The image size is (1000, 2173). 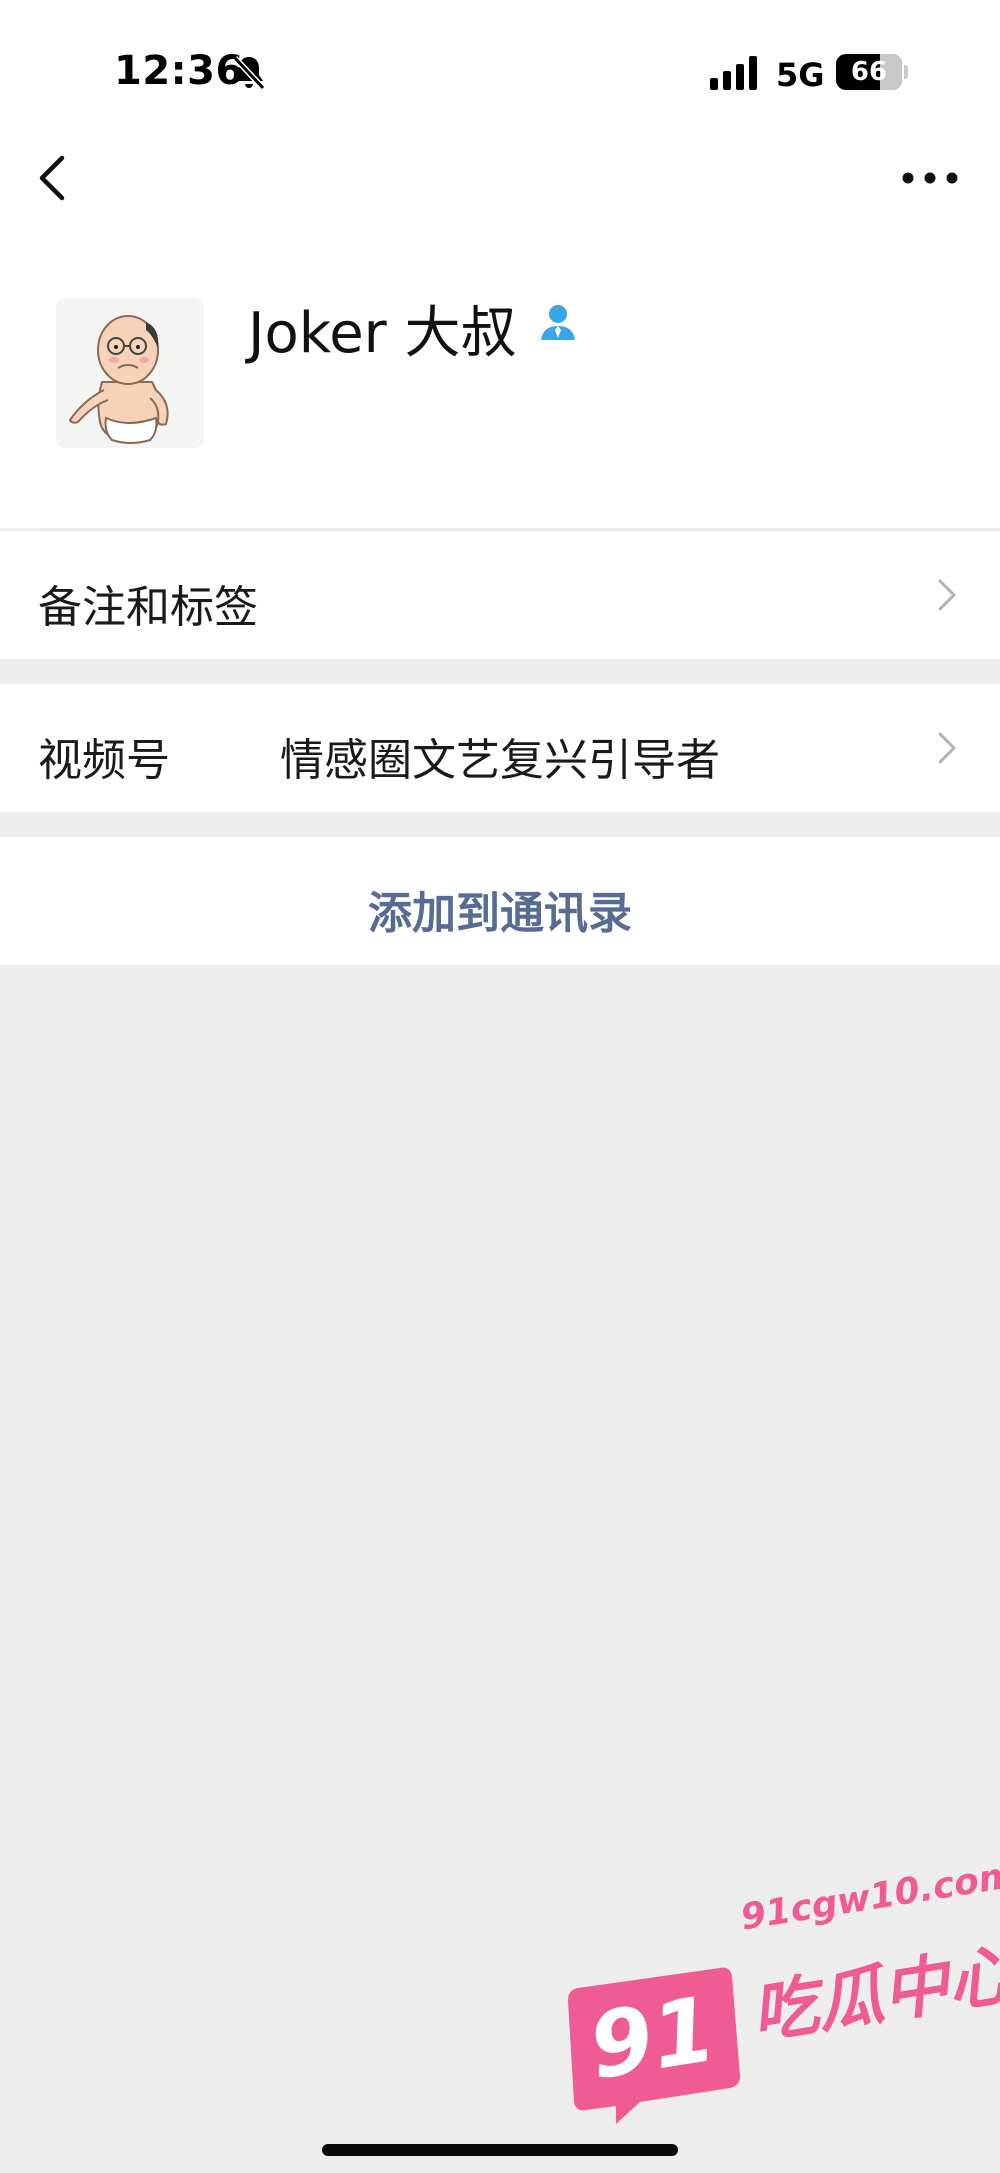 I want to click on watermark: 91cgw10.com 91 吃瓜中心, so click(x=780, y=2002).